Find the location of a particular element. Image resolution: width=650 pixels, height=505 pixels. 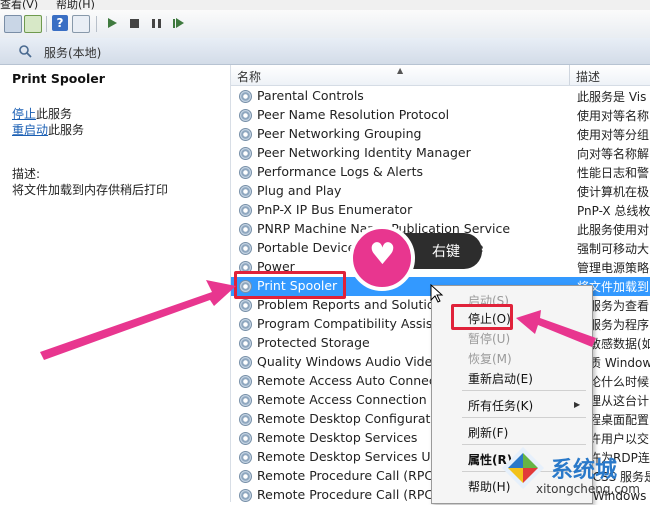

watermark-url: xitongcheng.com is located at coordinates (588, 489).